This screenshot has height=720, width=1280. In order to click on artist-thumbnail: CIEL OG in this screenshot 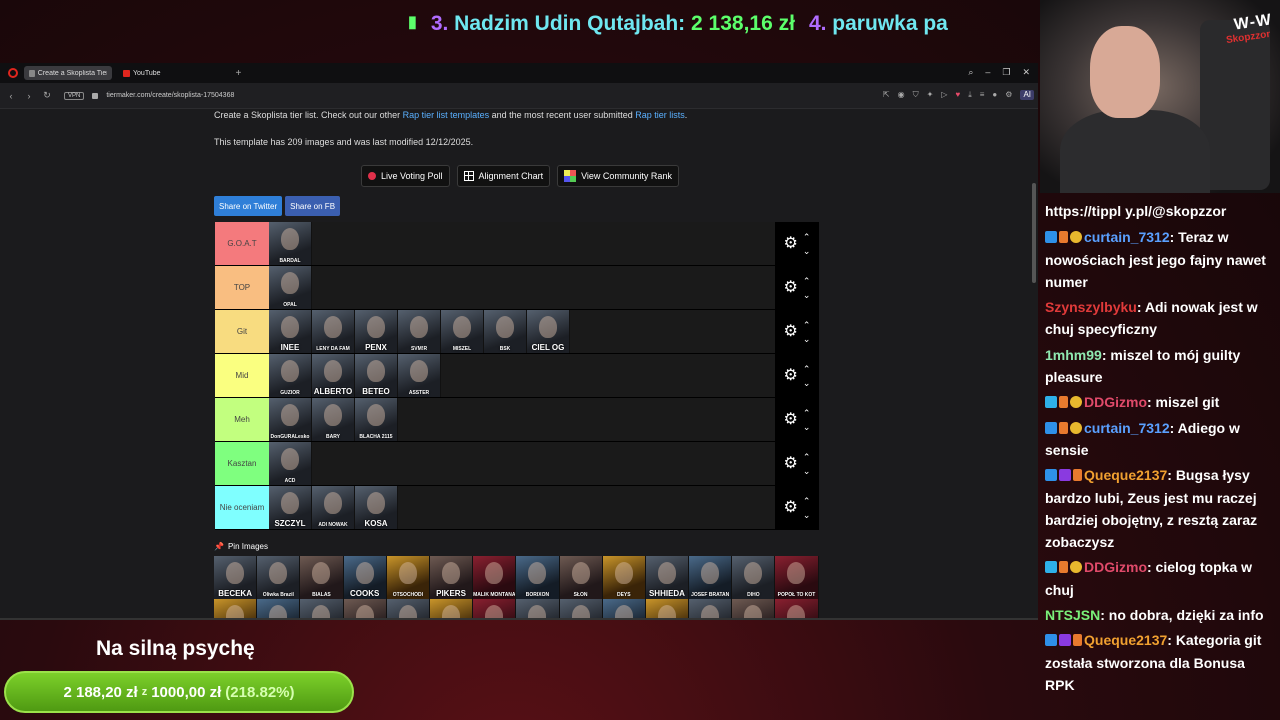, I will do `click(548, 331)`.